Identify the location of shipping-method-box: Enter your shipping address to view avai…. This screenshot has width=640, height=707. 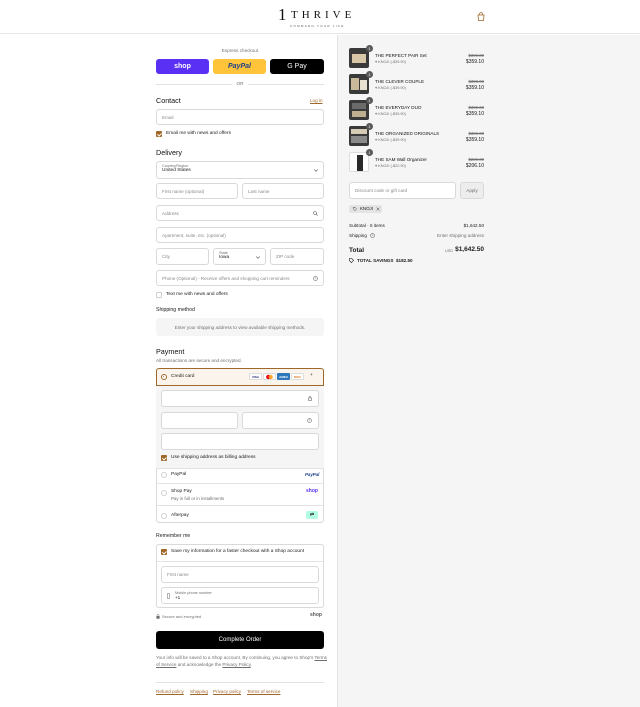
(240, 327).